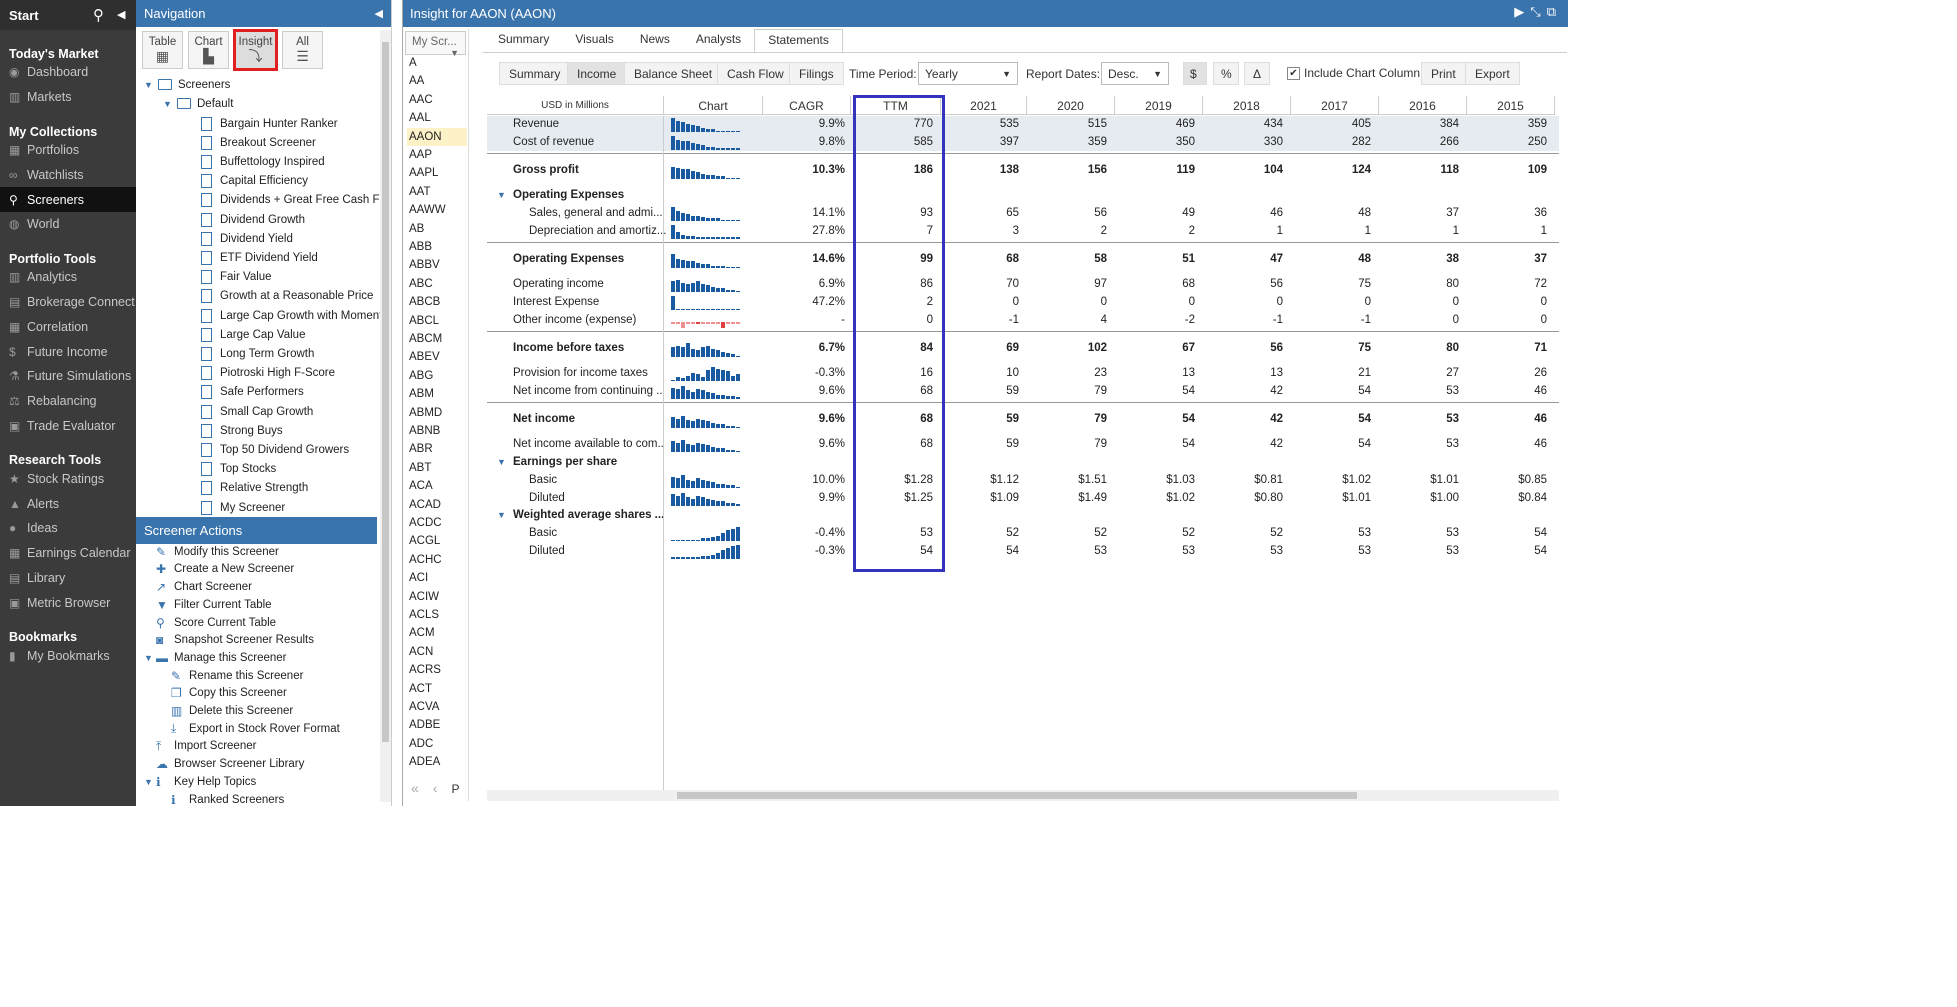 The image size is (1957, 1007). I want to click on tree-node-screener: Bargain Hunter Ranker, so click(269, 123).